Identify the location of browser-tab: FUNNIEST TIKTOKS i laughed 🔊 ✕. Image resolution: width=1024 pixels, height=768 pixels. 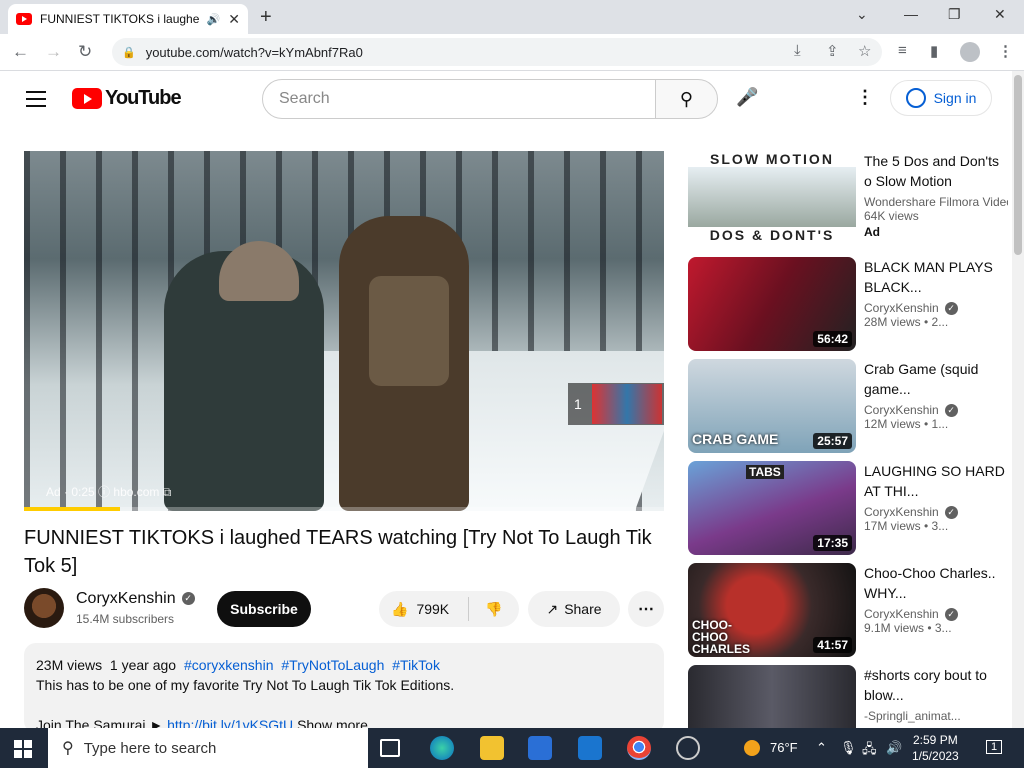
(128, 19).